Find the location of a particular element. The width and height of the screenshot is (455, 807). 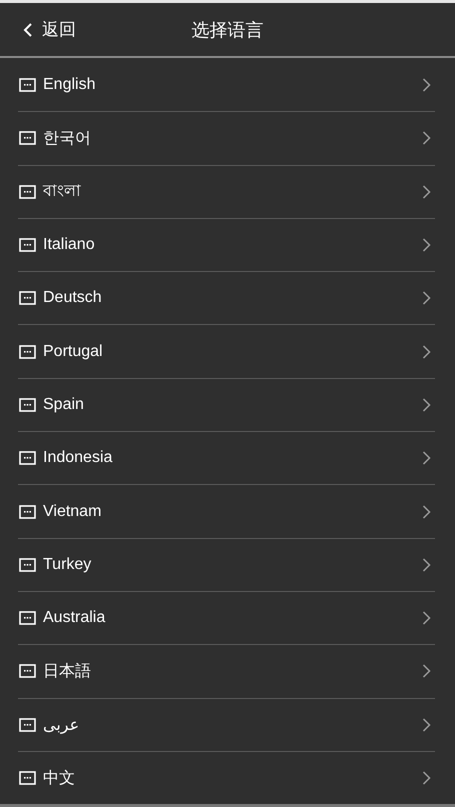

language-item: Australia is located at coordinates (226, 617).